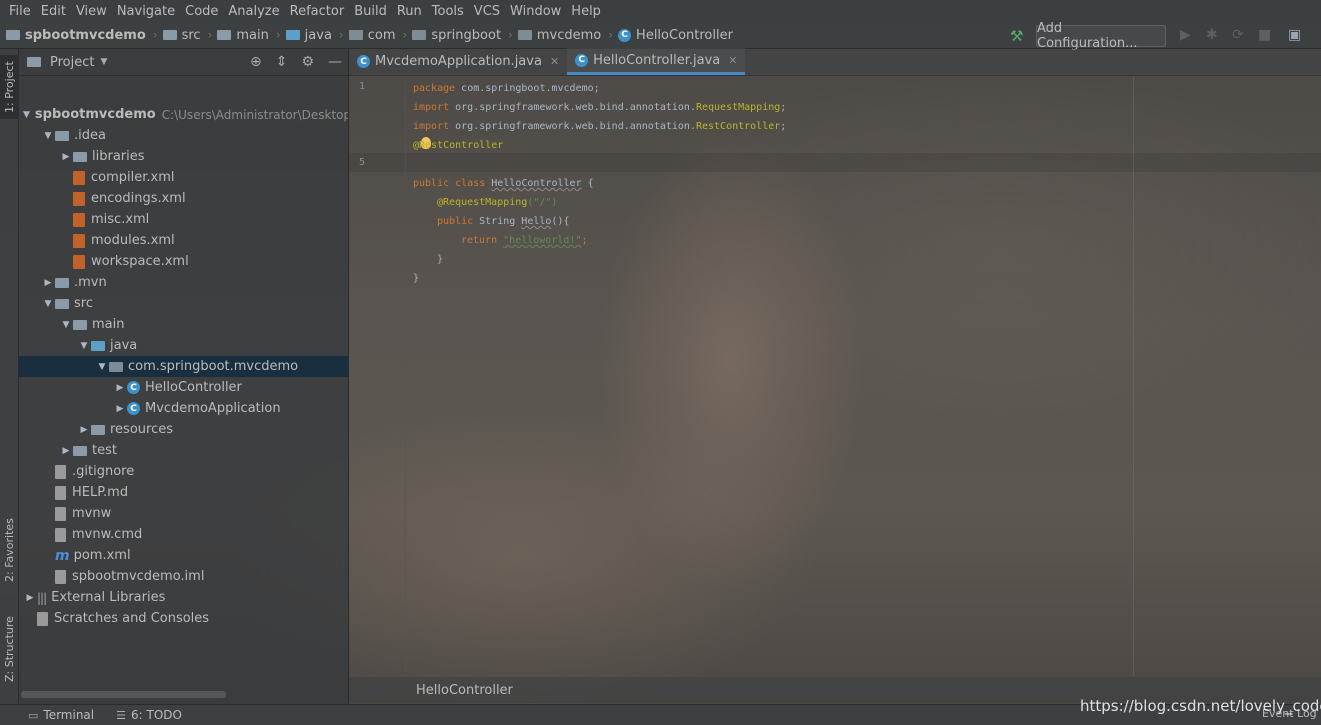 The height and width of the screenshot is (725, 1321). I want to click on tree-row: ▶ C MvcdemoApplication, so click(183, 408).